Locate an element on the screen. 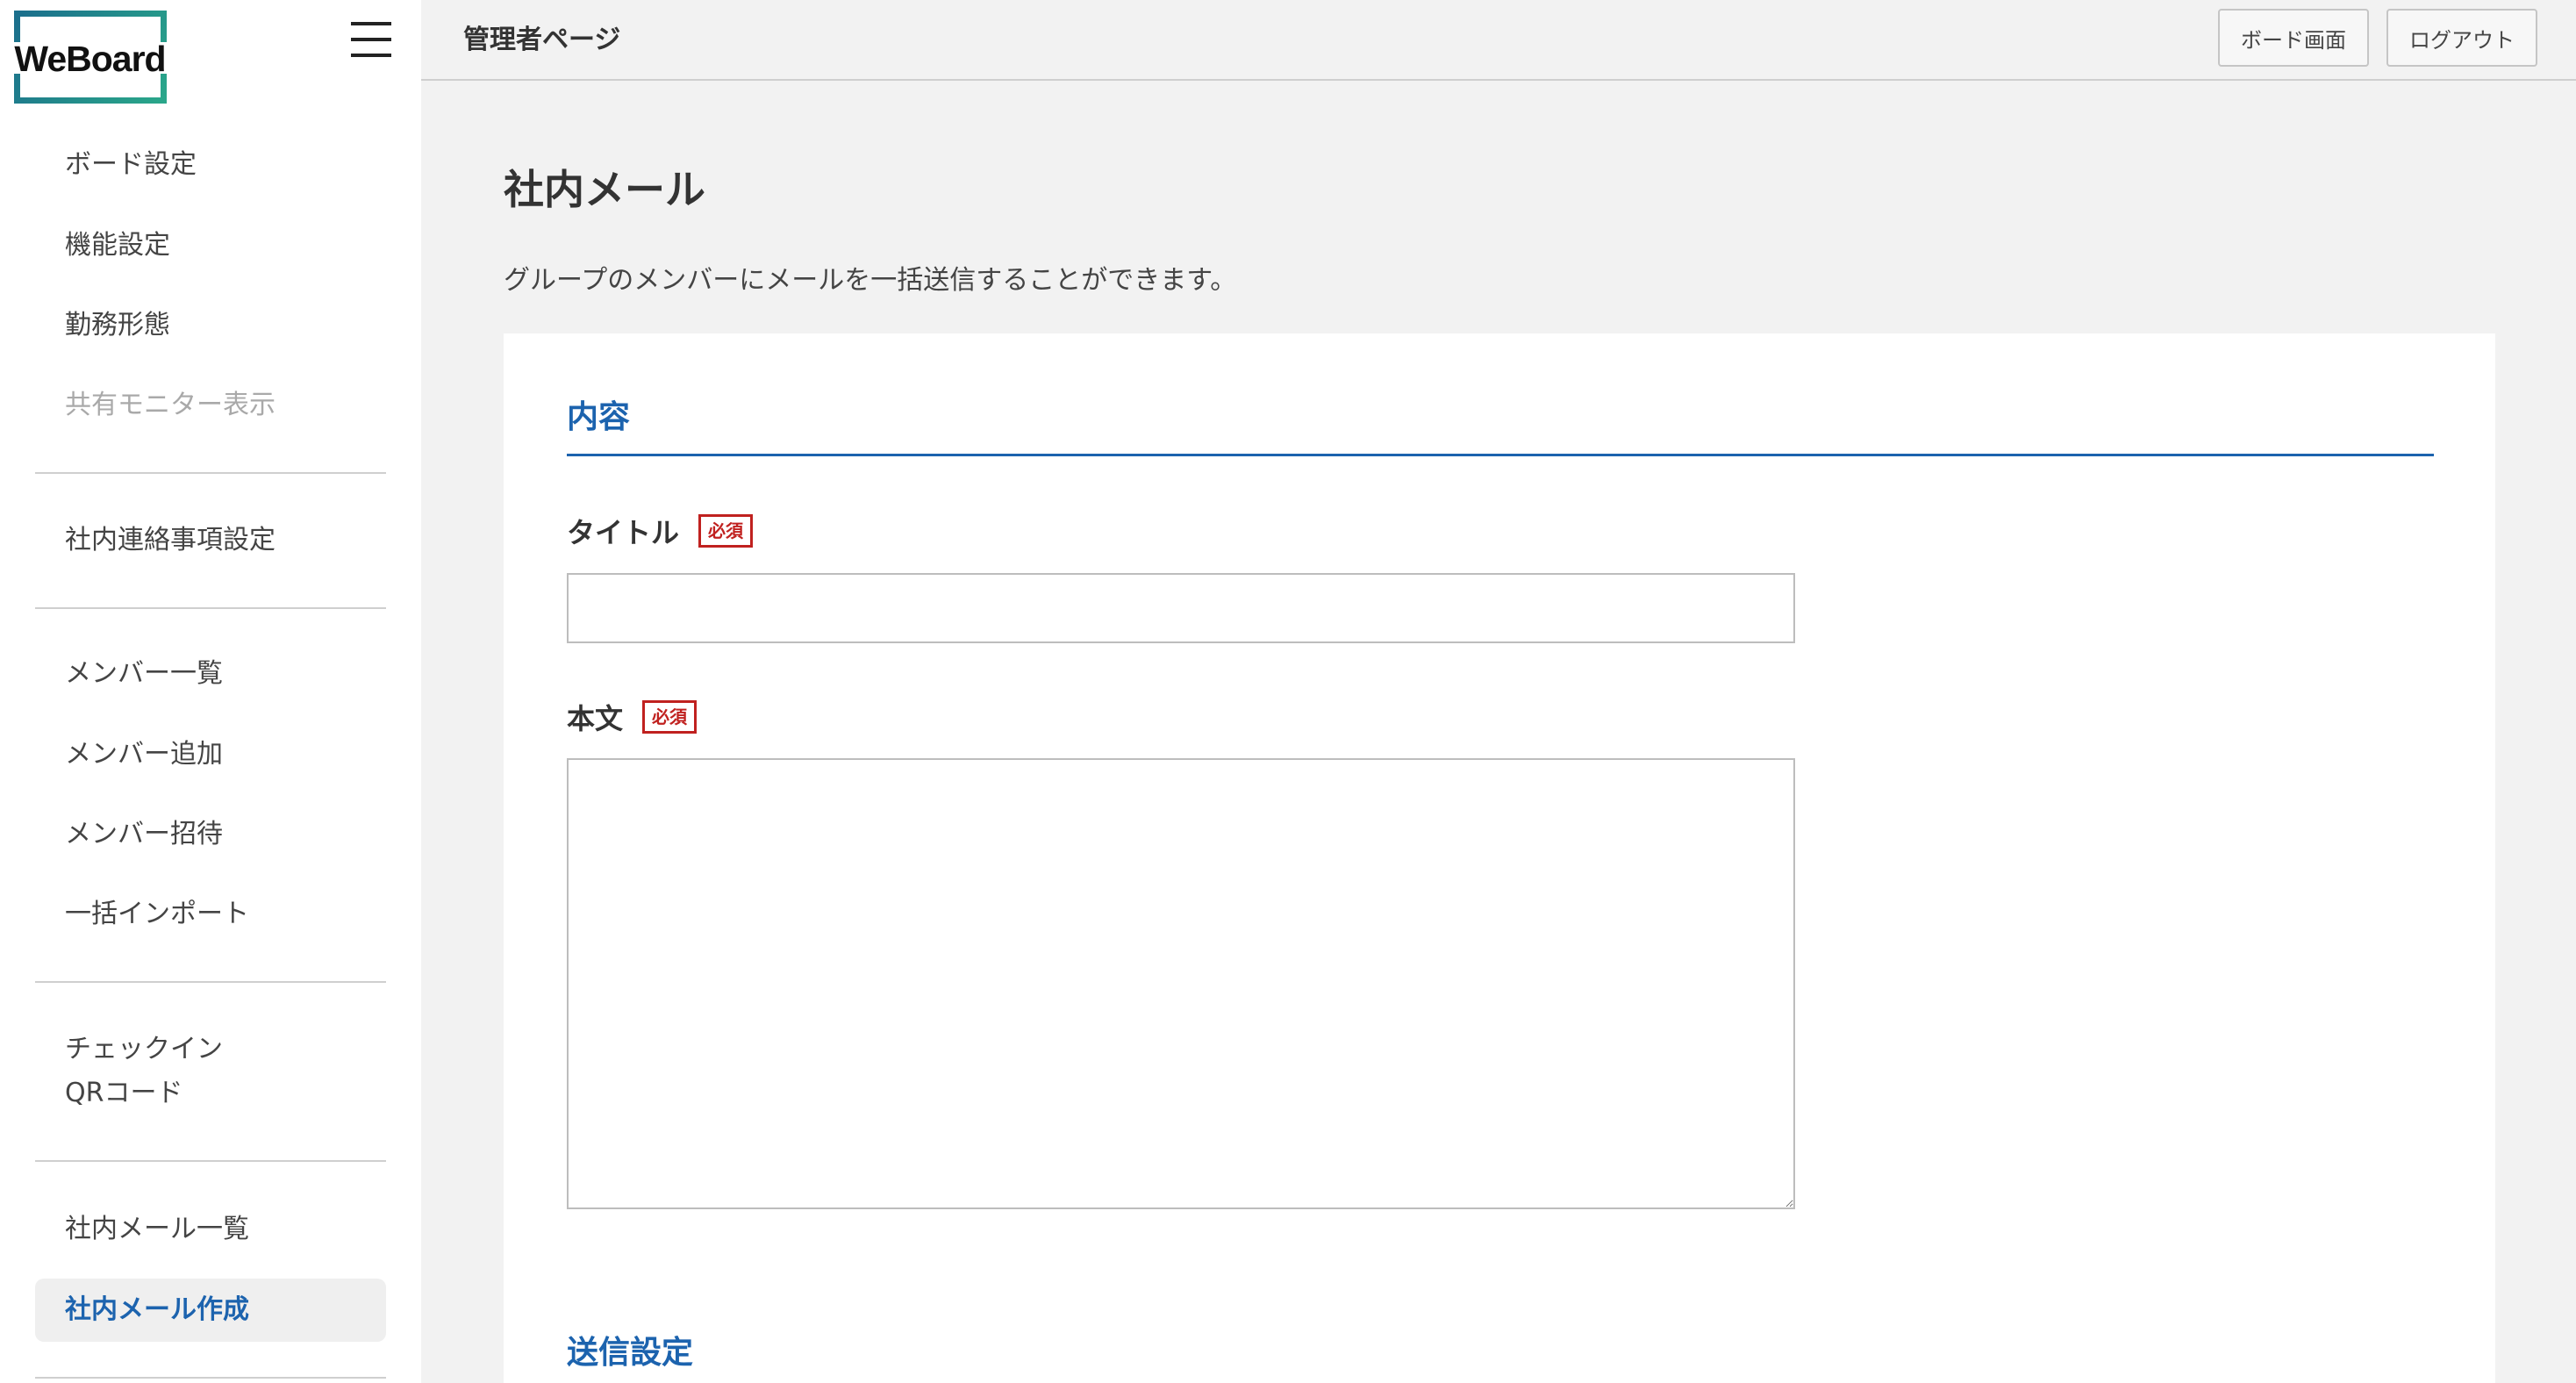 The height and width of the screenshot is (1383, 2576). body-label-text: 本文 is located at coordinates (595, 718).